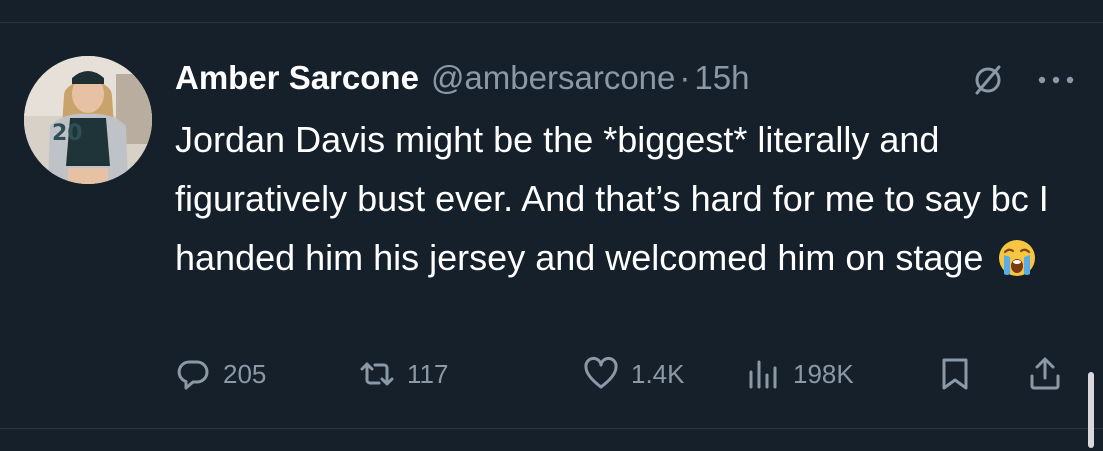 This screenshot has height=451, width=1103. I want to click on timestamp: 15h, so click(721, 78).